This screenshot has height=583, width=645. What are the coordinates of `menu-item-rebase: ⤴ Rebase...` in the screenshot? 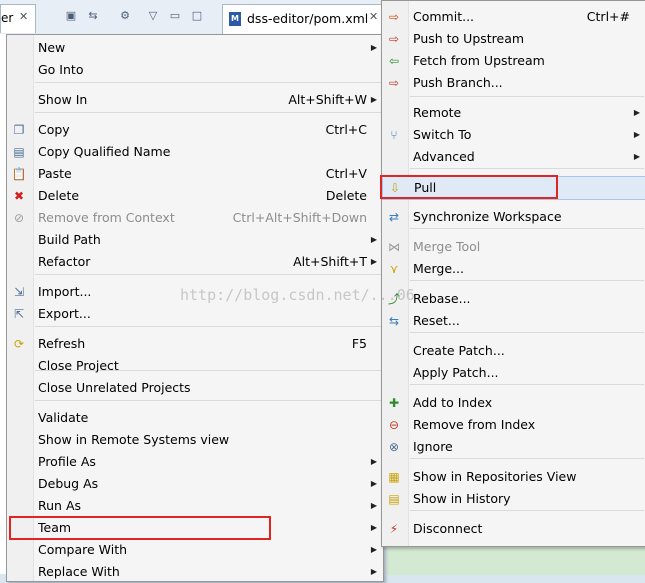 It's located at (513, 299).